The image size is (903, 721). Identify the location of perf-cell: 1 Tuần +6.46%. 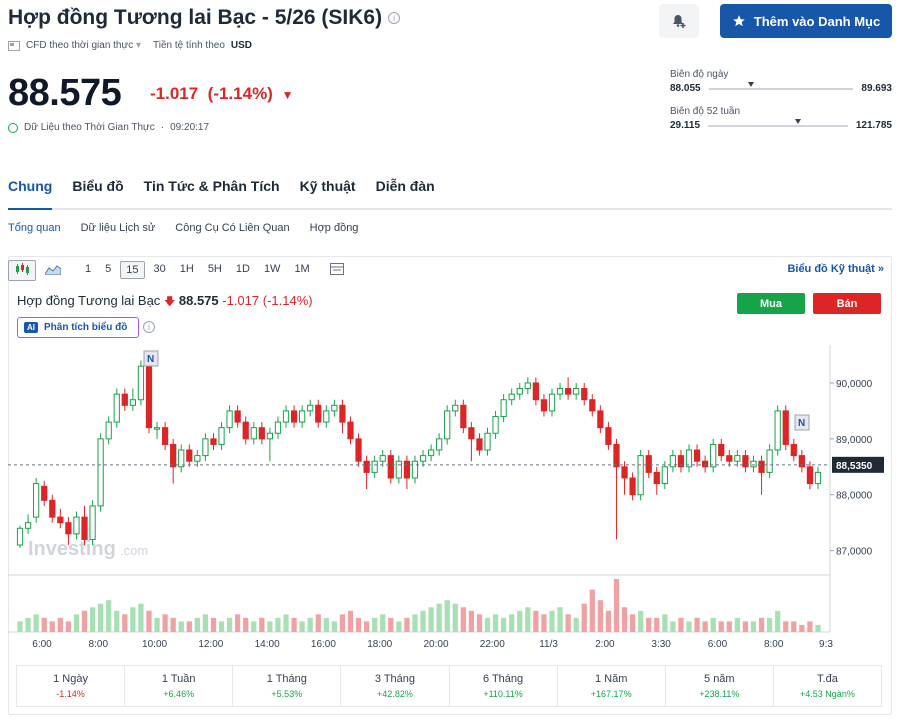
(179, 686).